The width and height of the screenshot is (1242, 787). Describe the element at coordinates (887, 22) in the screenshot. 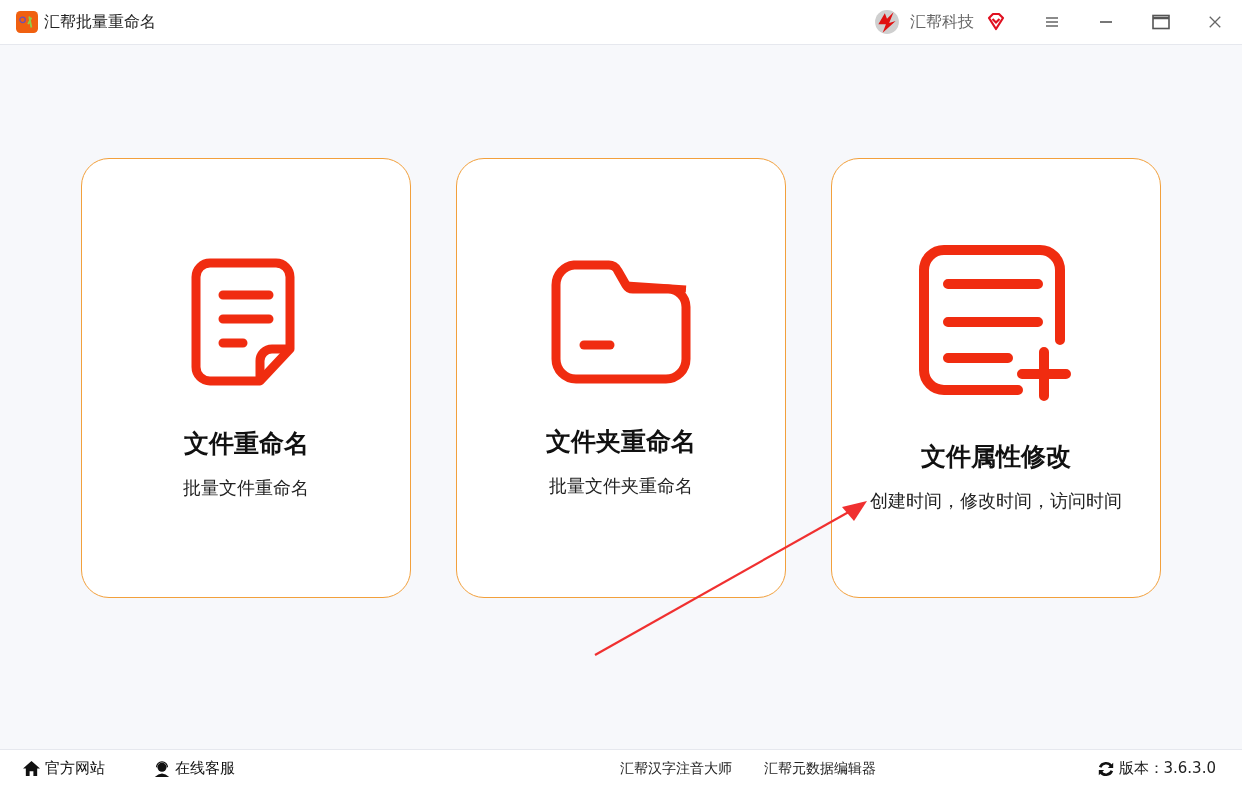

I see `bolt-logo-icon` at that location.